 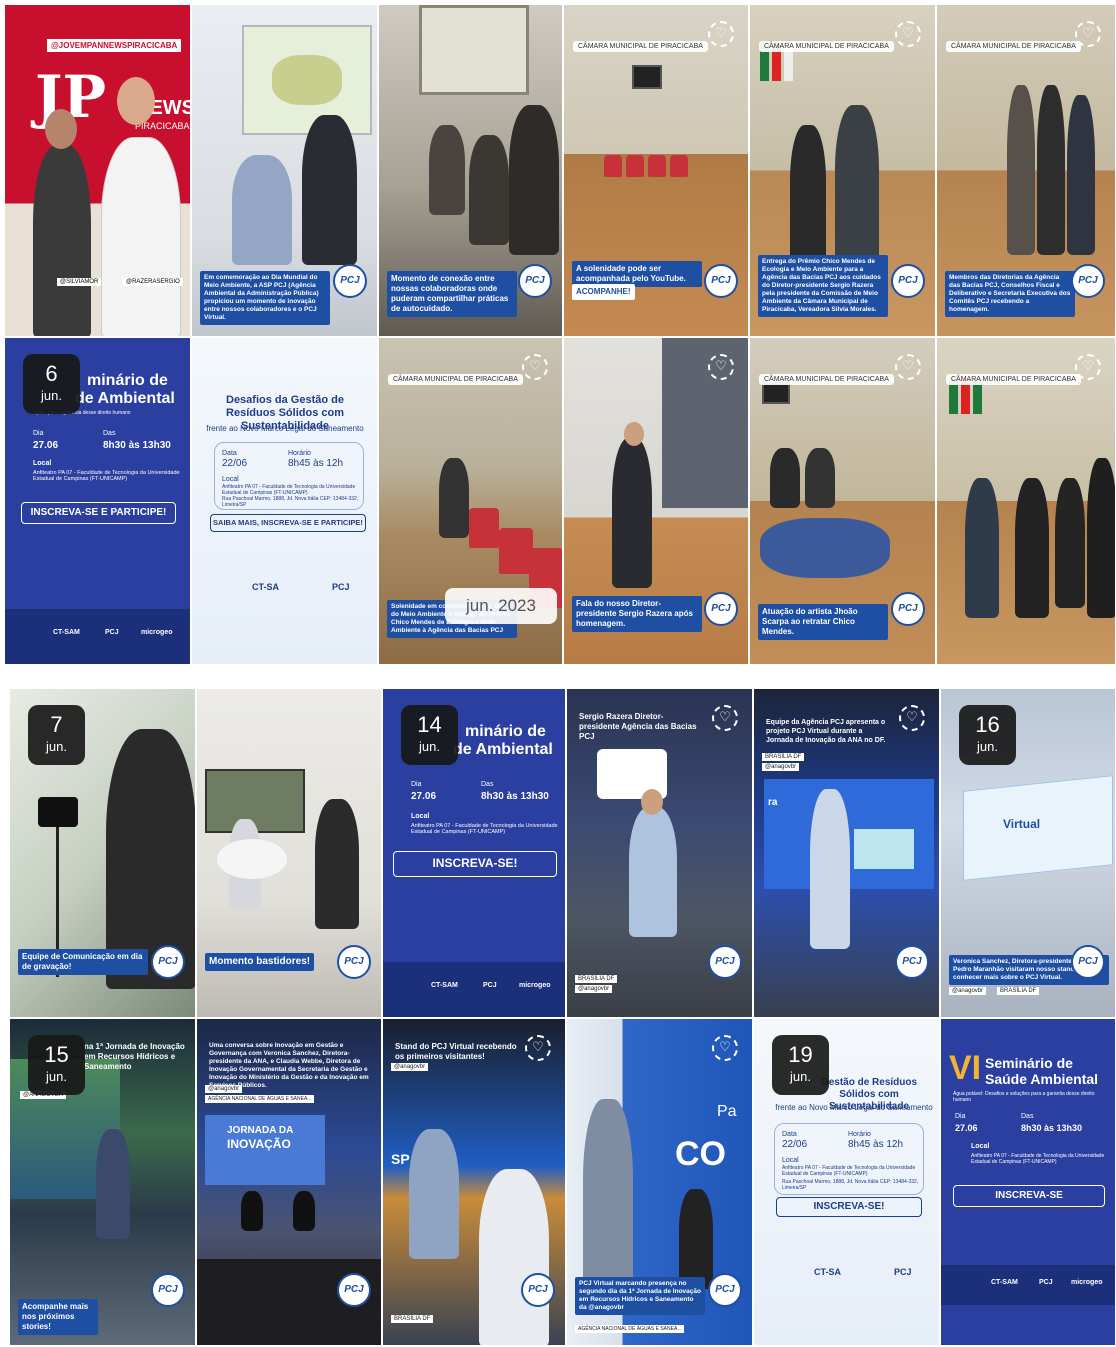 What do you see at coordinates (424, 796) in the screenshot?
I see `dia-value: 27.06` at bounding box center [424, 796].